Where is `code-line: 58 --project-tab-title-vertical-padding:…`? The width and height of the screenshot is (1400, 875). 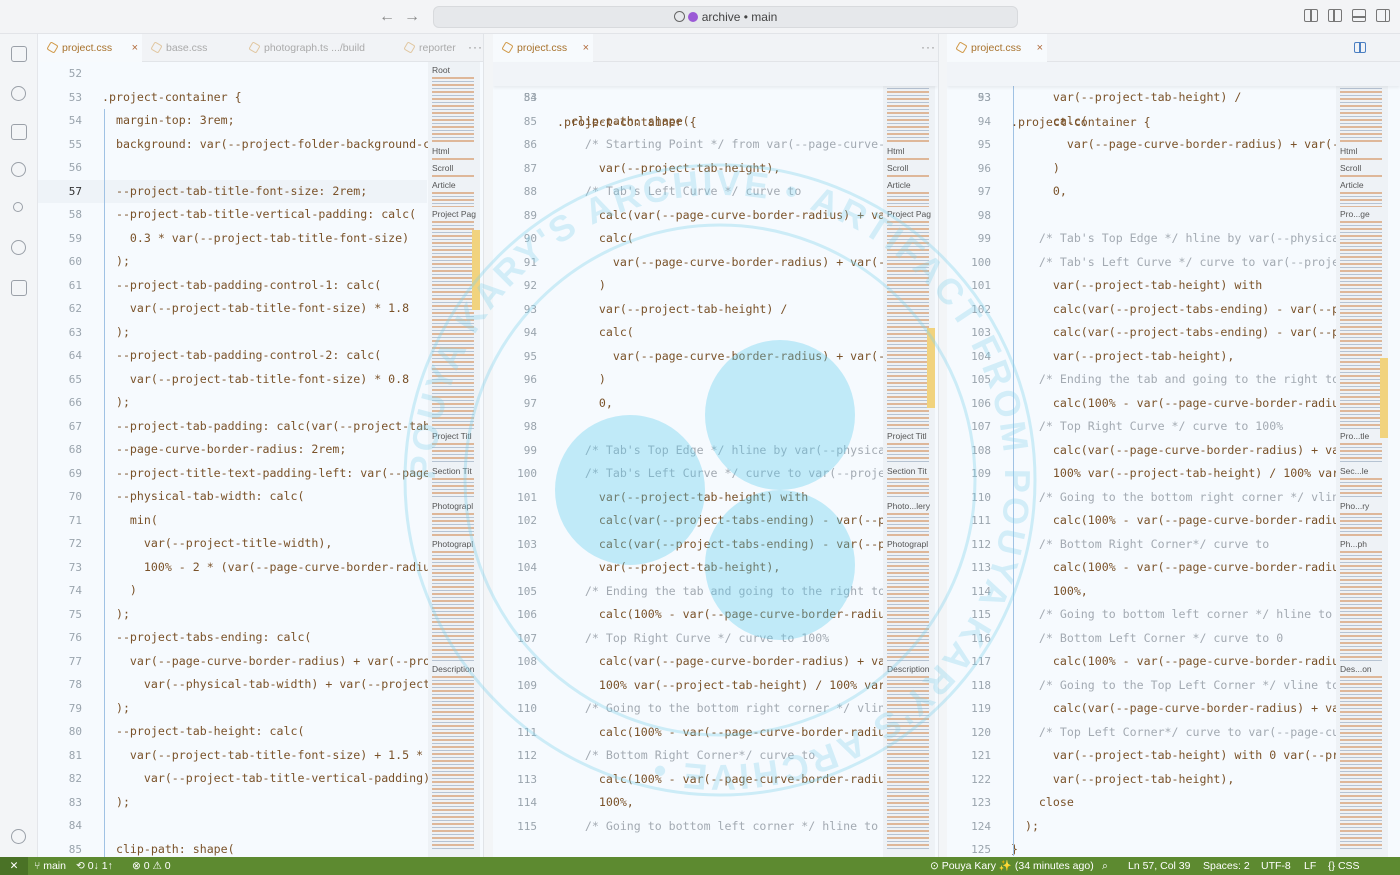
code-line: 58 --project-tab-title-vertical-padding:… is located at coordinates (232, 215).